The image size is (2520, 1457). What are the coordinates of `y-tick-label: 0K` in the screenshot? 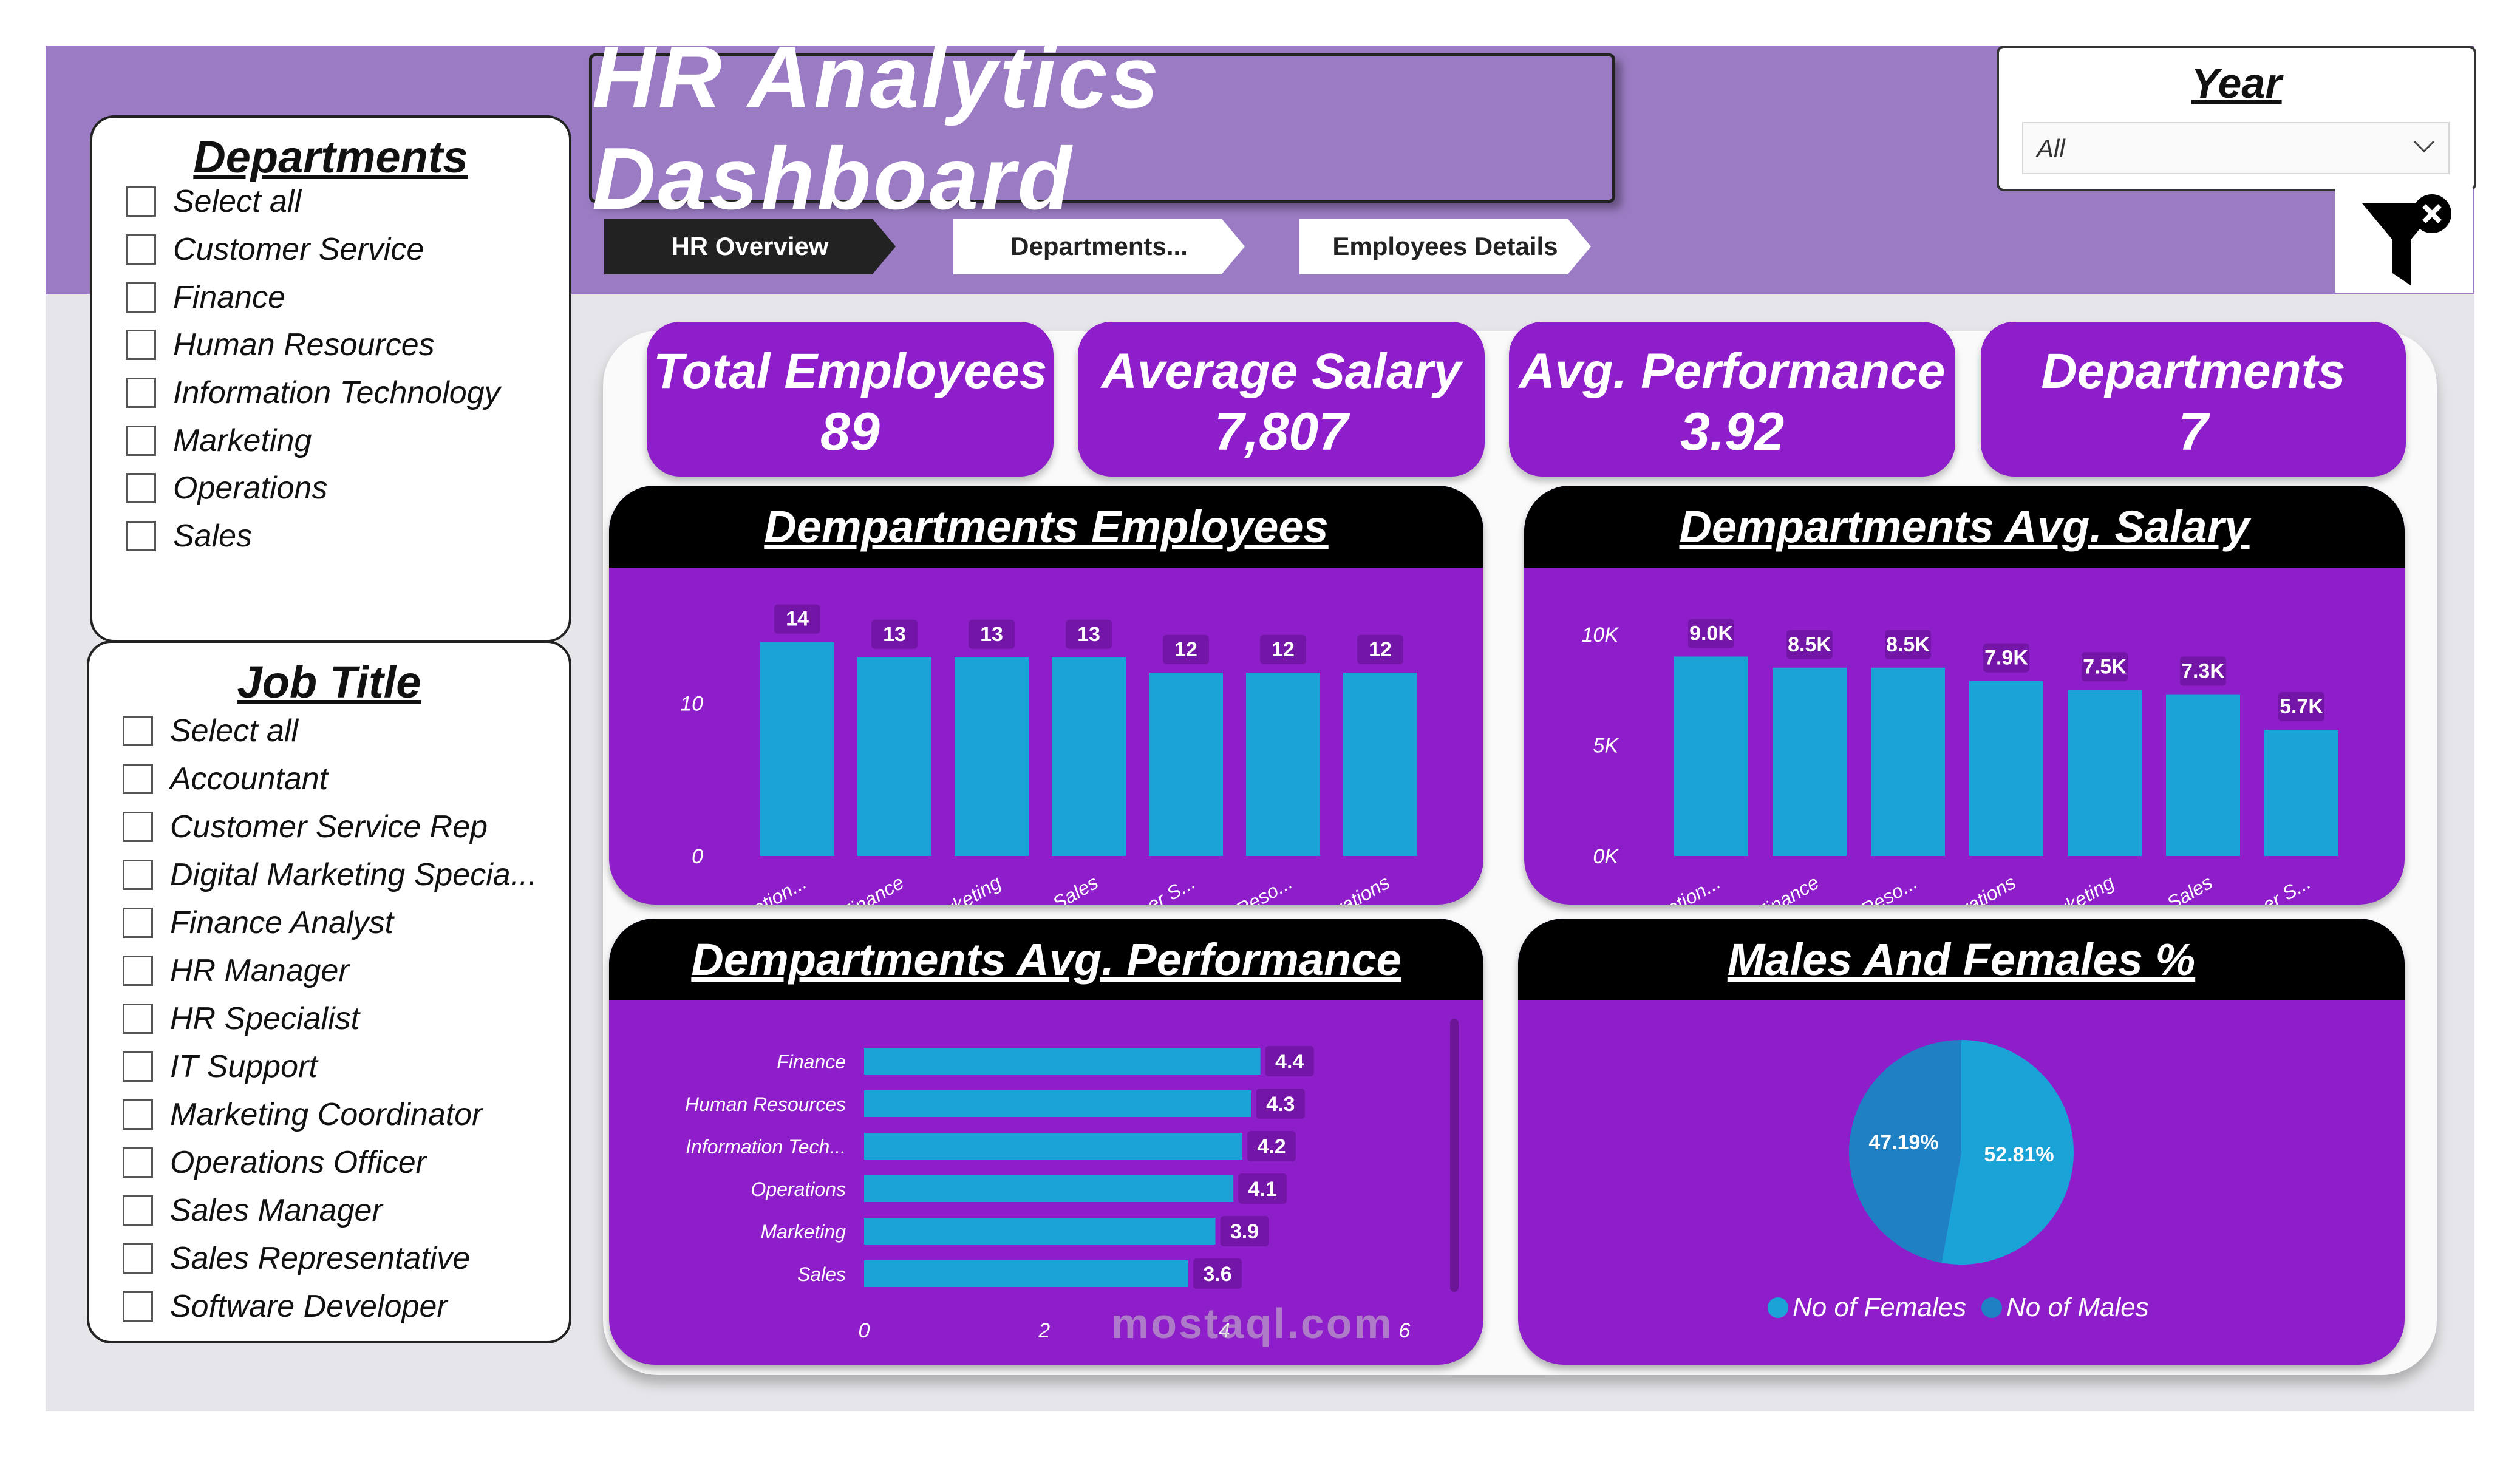 It's located at (1606, 856).